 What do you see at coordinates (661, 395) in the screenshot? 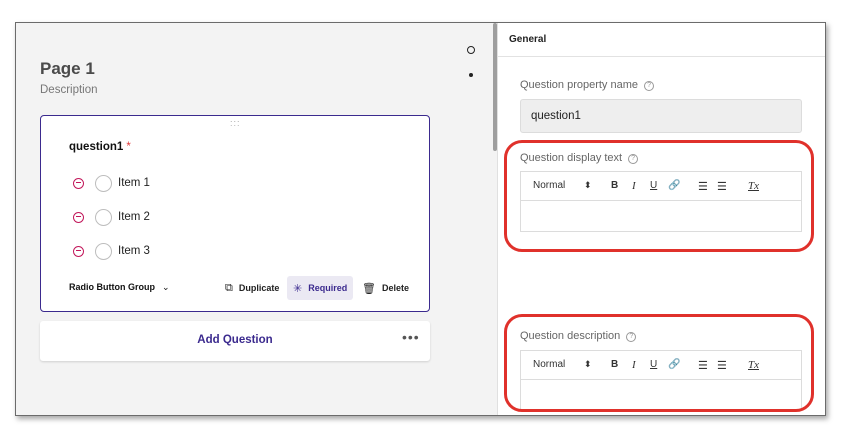
I see `description-input` at bounding box center [661, 395].